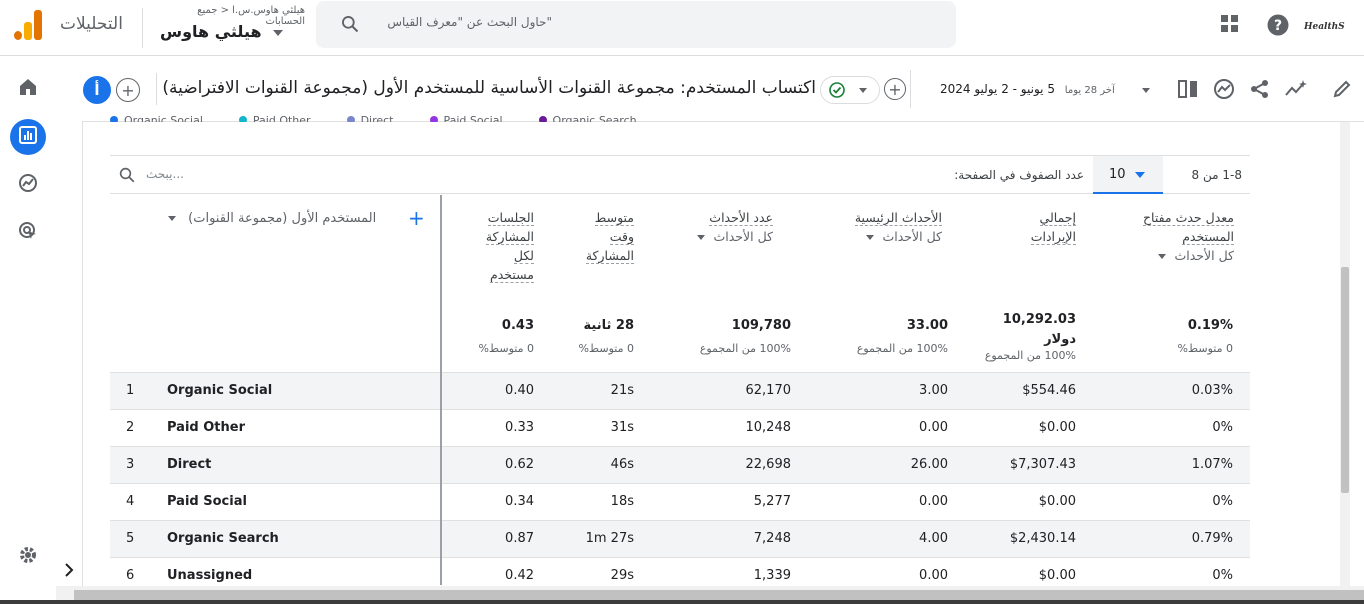 Image resolution: width=1364 pixels, height=604 pixels. I want to click on table-row: 2 Paid Other 0.33 31s 10,248 0.00 $0.00 0%, so click(680, 427).